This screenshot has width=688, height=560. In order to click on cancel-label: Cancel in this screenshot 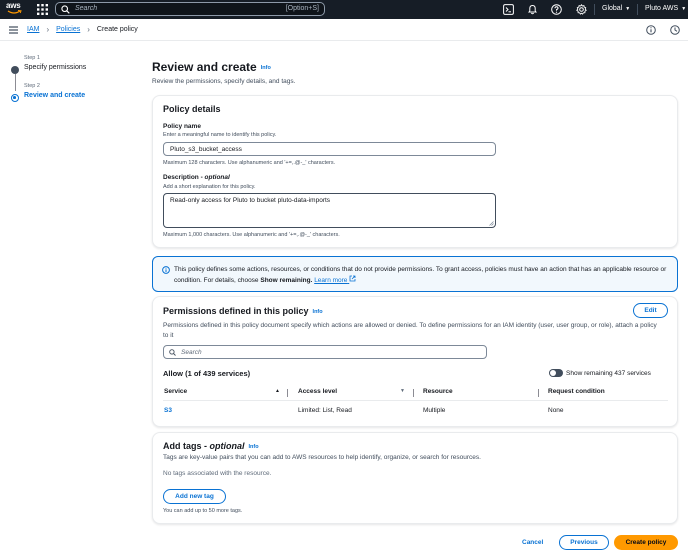, I will do `click(533, 542)`.